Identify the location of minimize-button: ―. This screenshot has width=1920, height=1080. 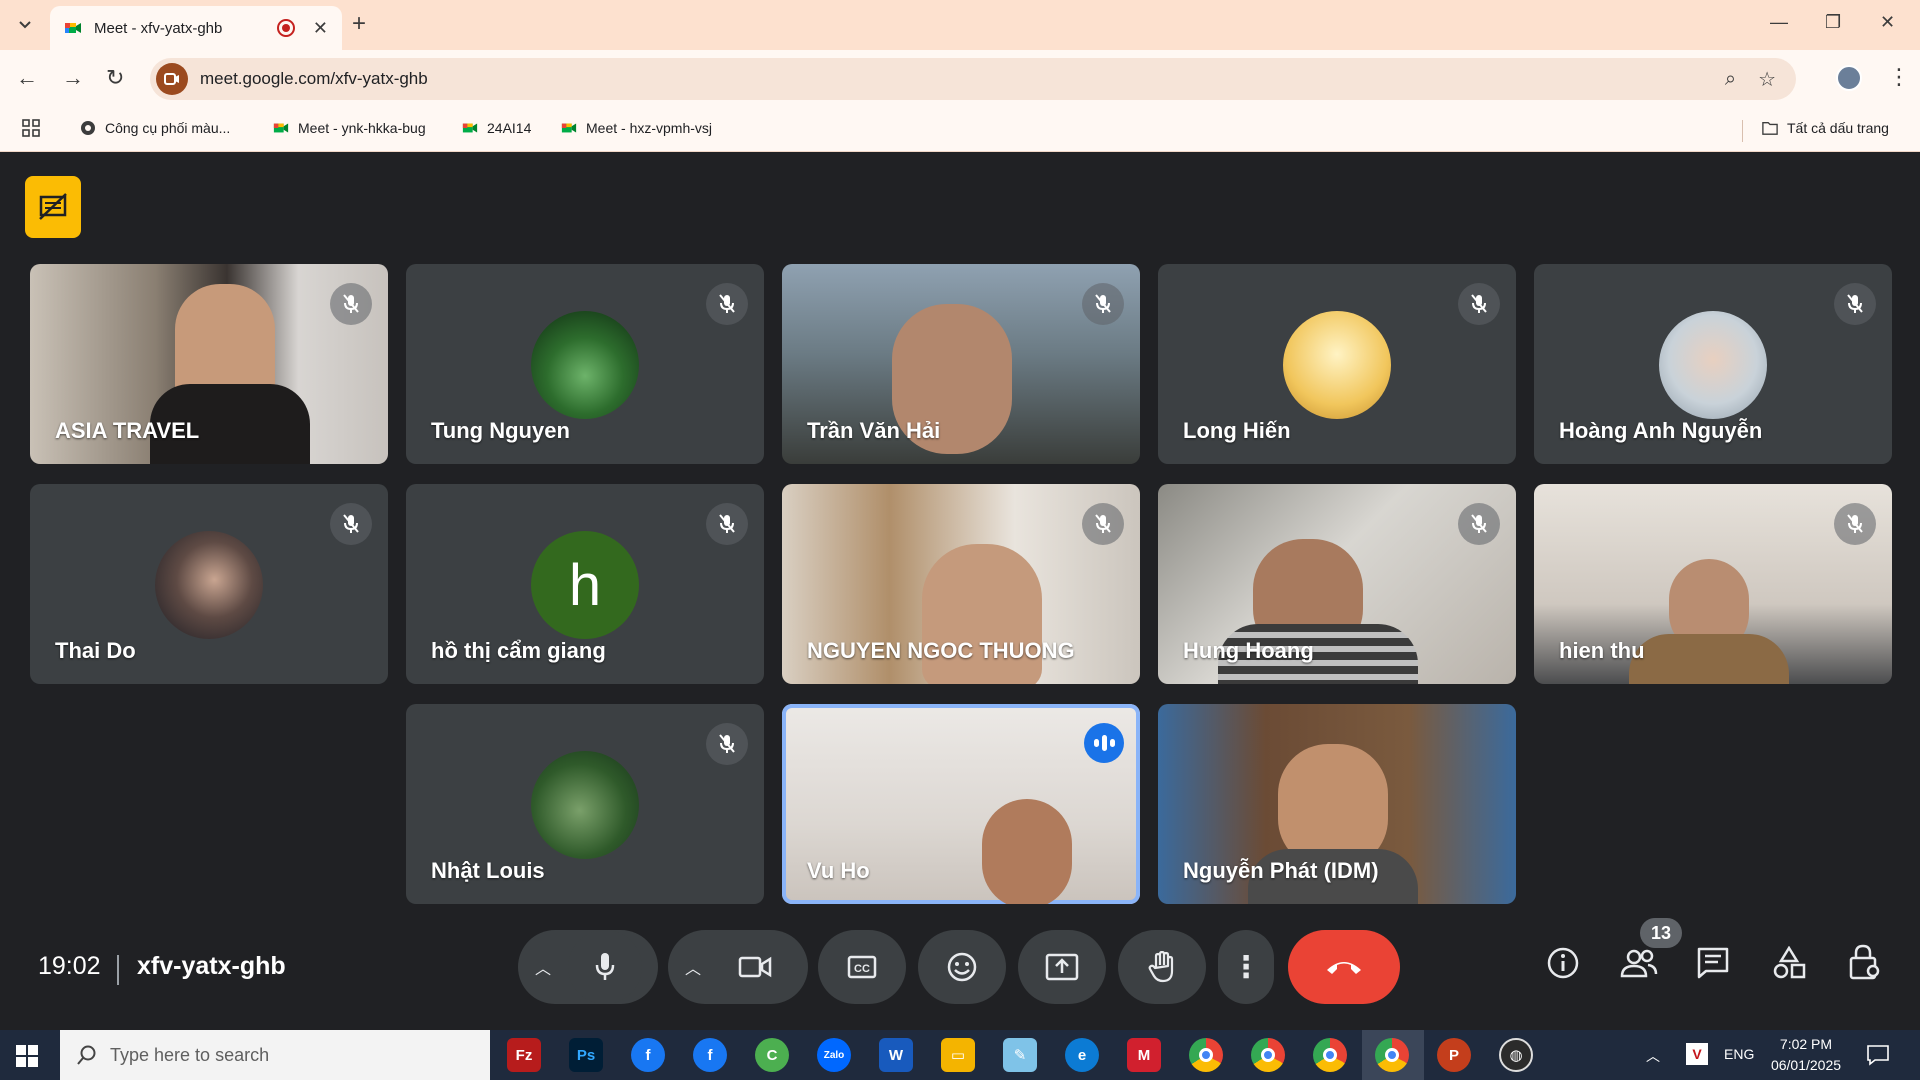
(1779, 22).